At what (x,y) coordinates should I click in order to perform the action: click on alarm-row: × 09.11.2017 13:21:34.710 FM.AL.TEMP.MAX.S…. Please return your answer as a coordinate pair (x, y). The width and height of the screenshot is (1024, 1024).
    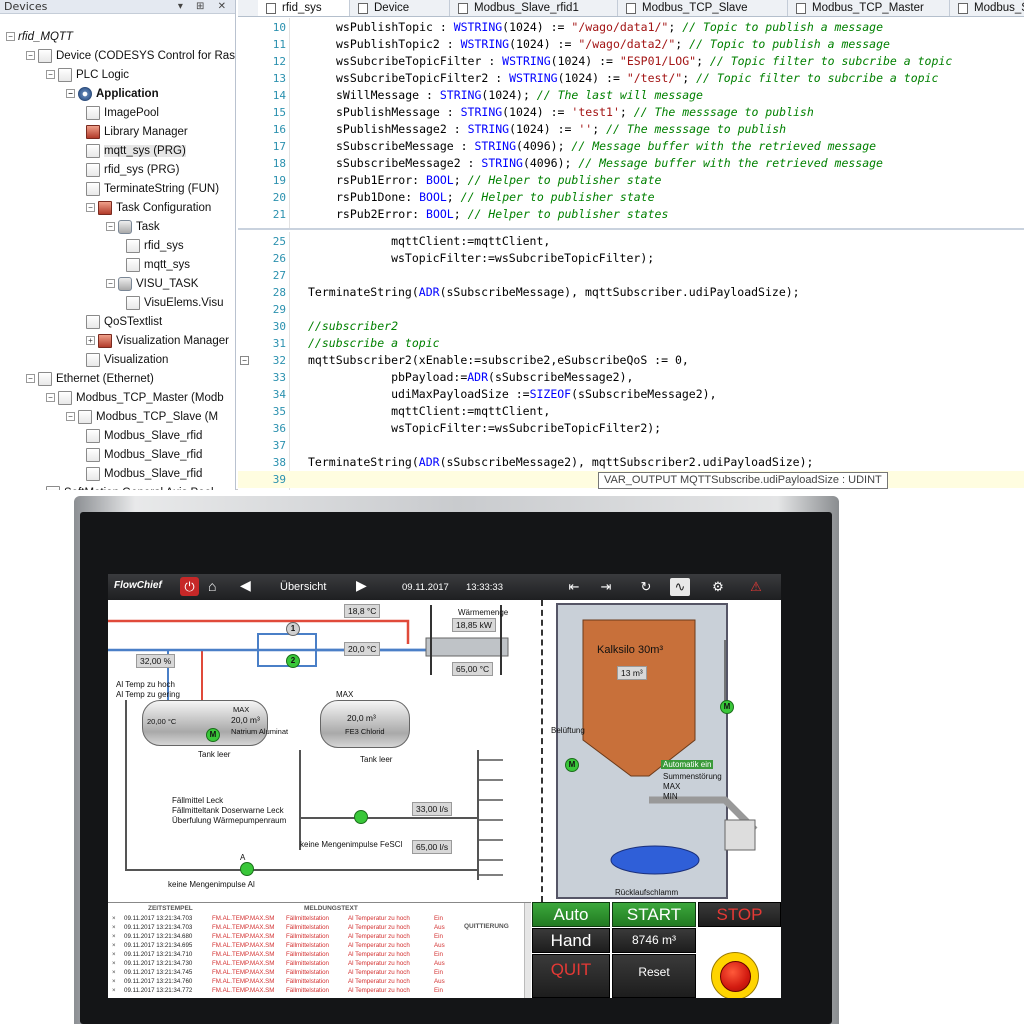
    Looking at the image, I should click on (319, 955).